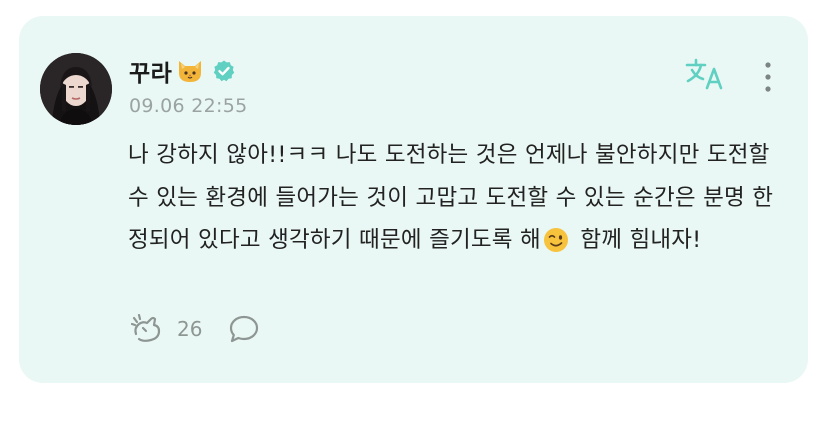 The image size is (827, 427). I want to click on translate-button, so click(705, 75).